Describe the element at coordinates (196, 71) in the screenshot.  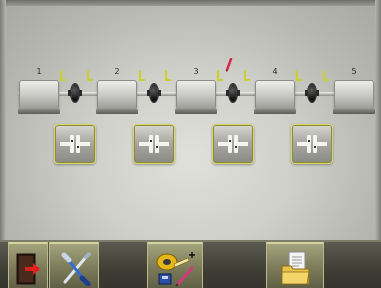
I see `machine-number: 3` at that location.